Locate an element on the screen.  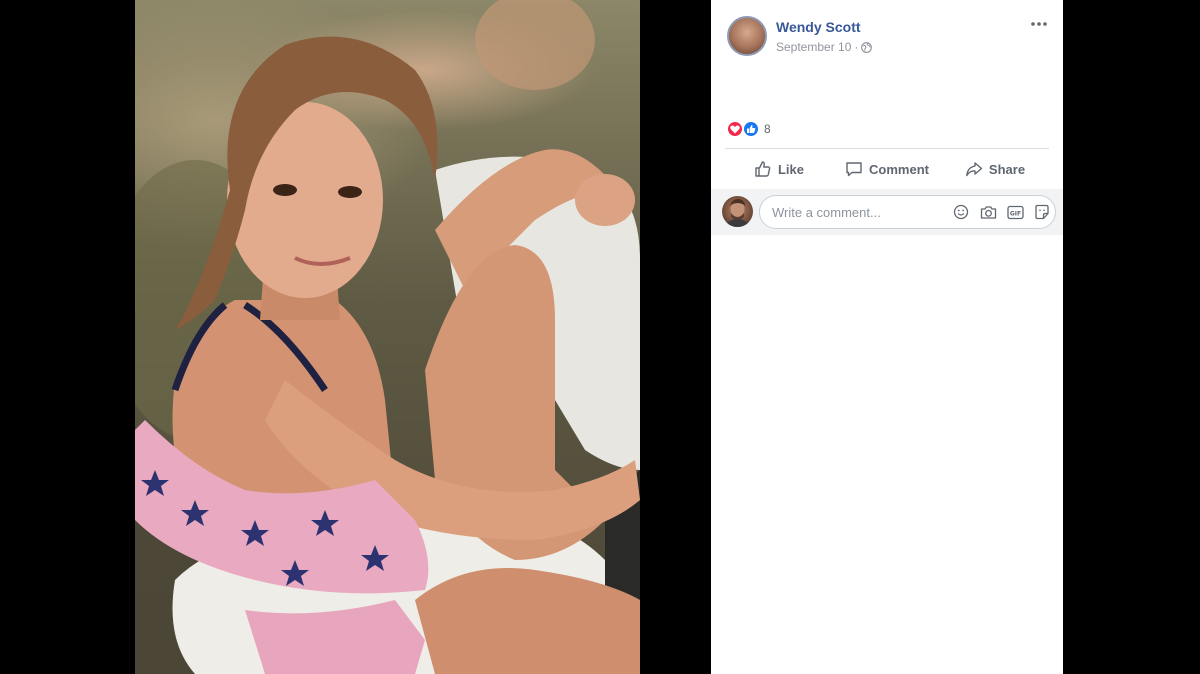
share-label: Share is located at coordinates (1007, 169).